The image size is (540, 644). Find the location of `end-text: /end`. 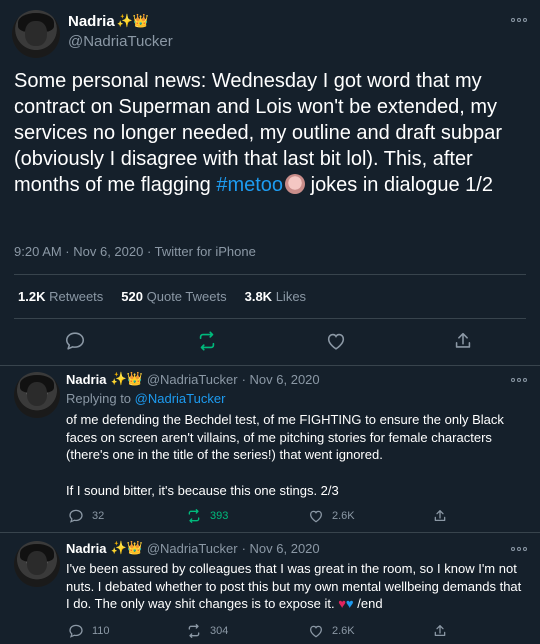

end-text: /end is located at coordinates (370, 603).